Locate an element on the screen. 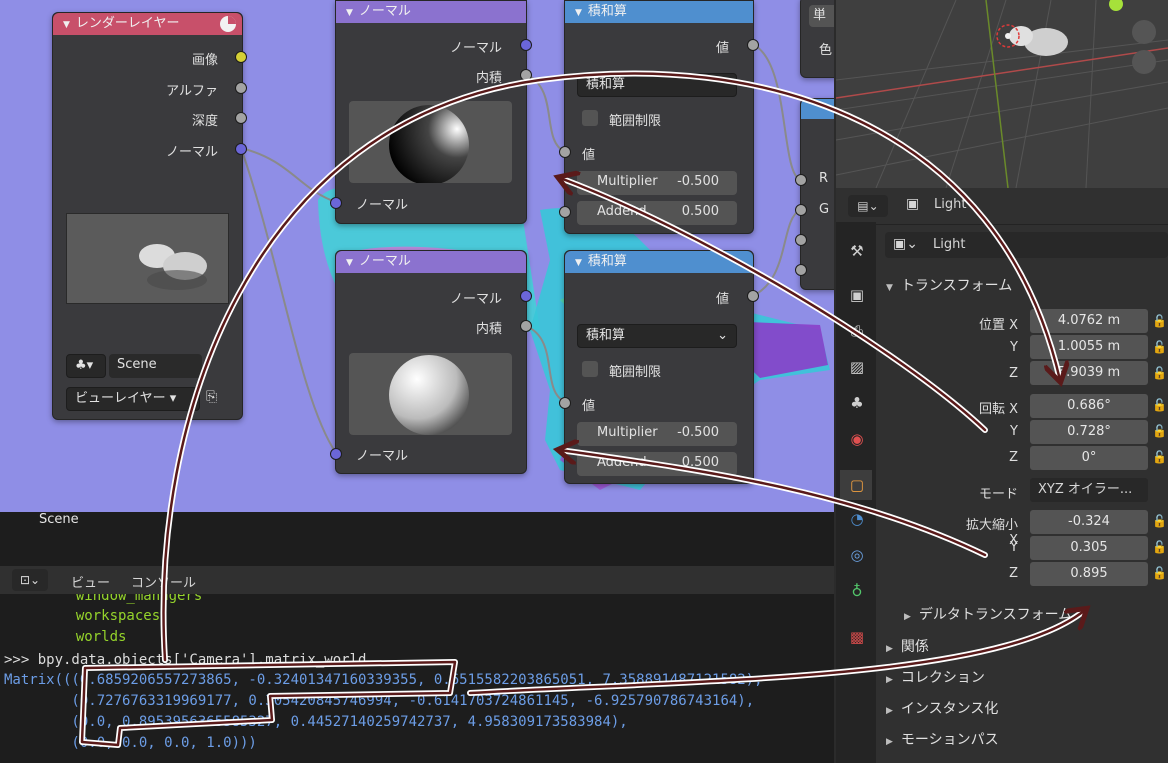 Image resolution: width=1168 pixels, height=763 pixels. g-input-socket is located at coordinates (801, 210).